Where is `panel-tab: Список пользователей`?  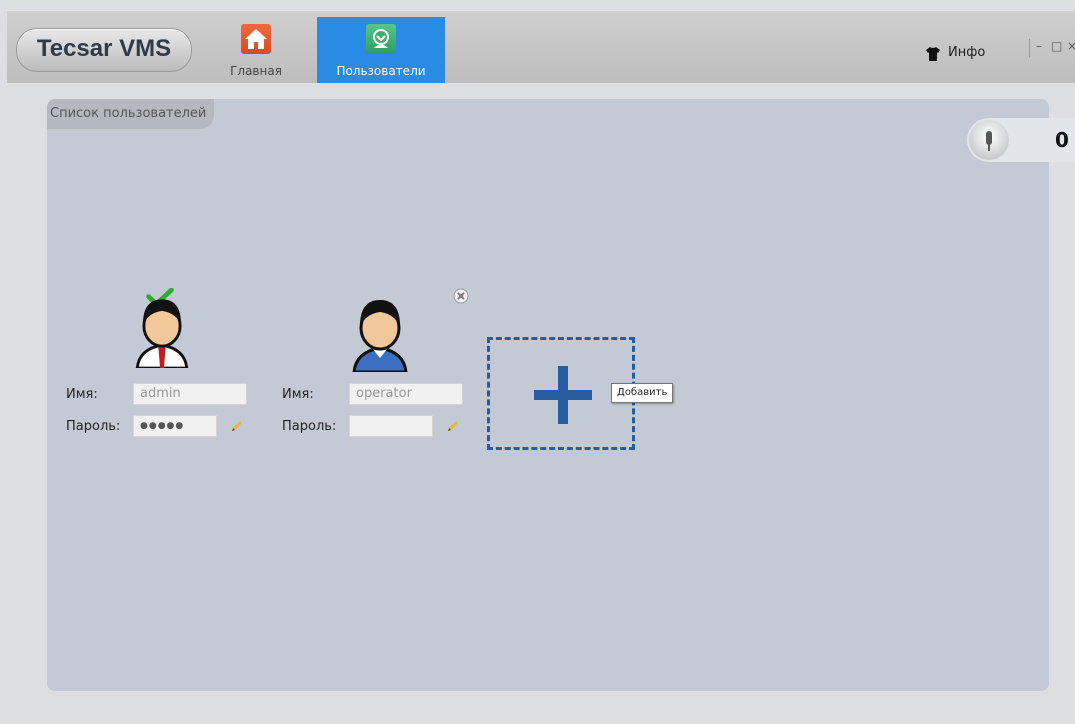 panel-tab: Список пользователей is located at coordinates (130, 114).